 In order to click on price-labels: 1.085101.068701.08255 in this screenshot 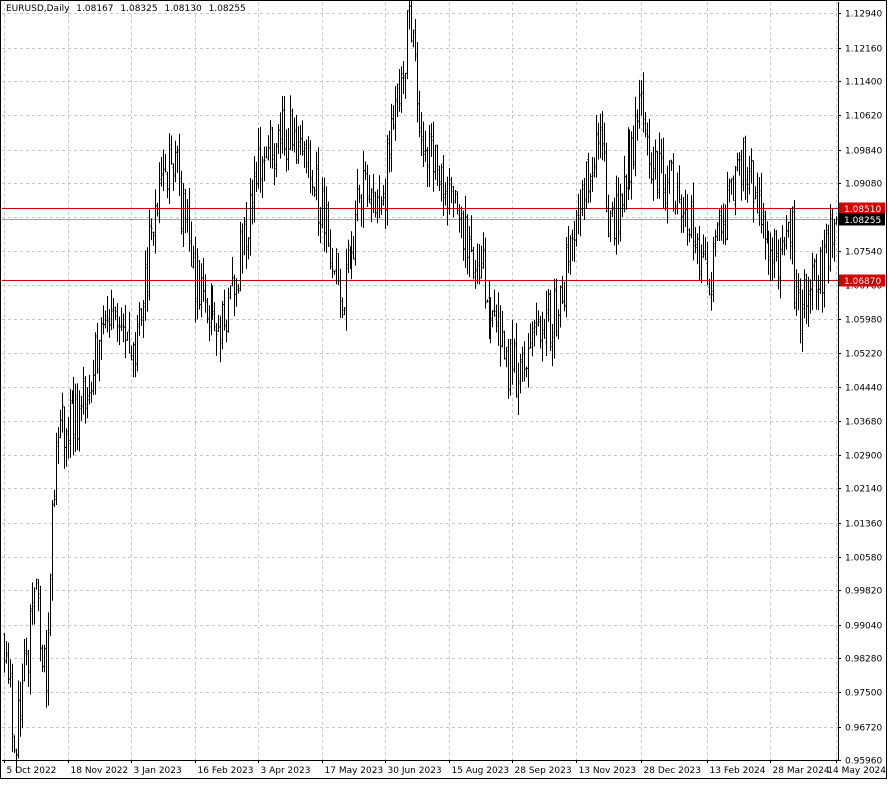, I will do `click(862, 244)`.